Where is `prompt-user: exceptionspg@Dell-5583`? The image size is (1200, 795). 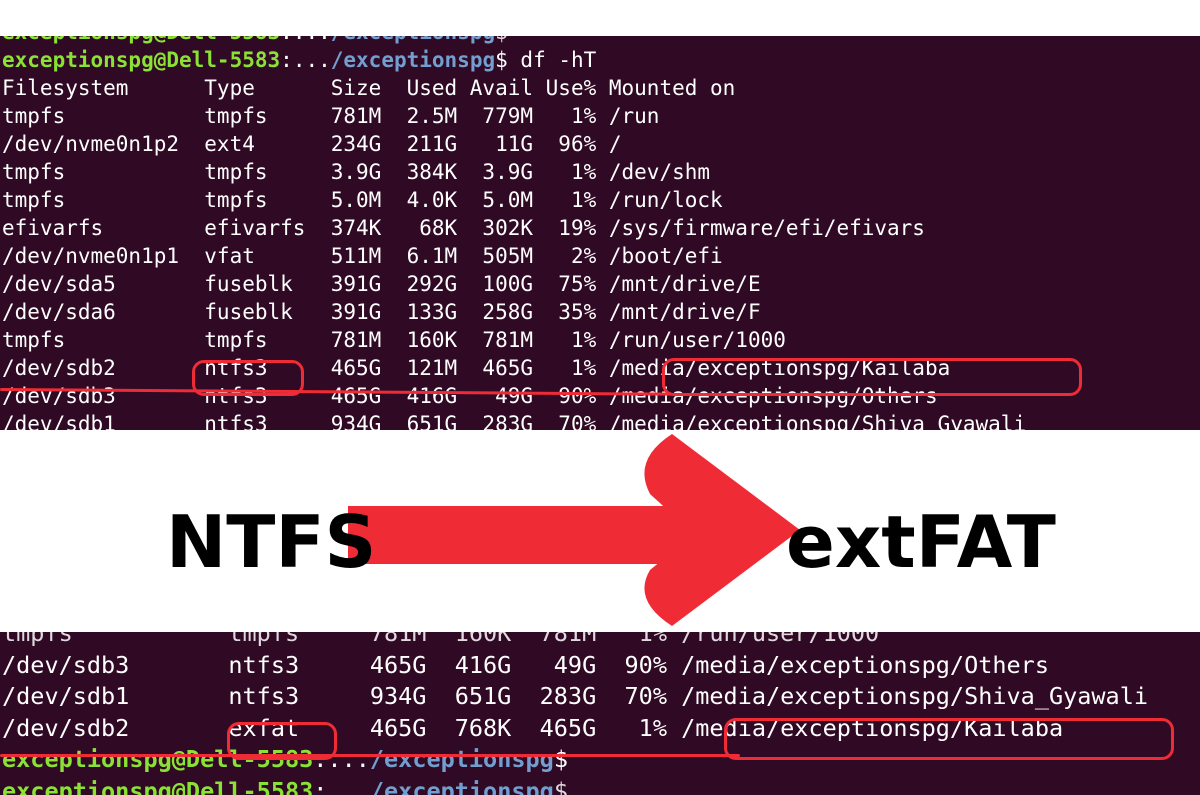
prompt-user: exceptionspg@Dell-5583 is located at coordinates (141, 60).